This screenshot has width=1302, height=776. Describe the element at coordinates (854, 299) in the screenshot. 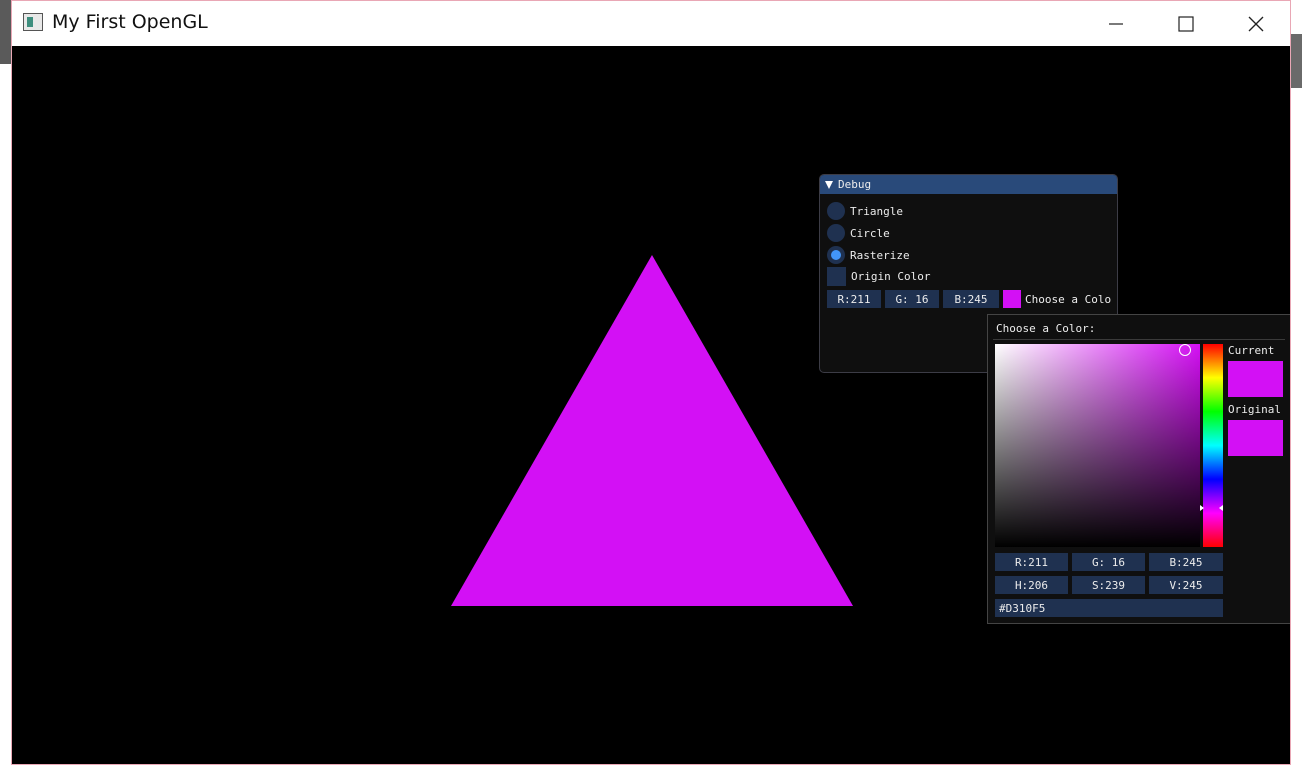

I see `red-field: R:211` at that location.